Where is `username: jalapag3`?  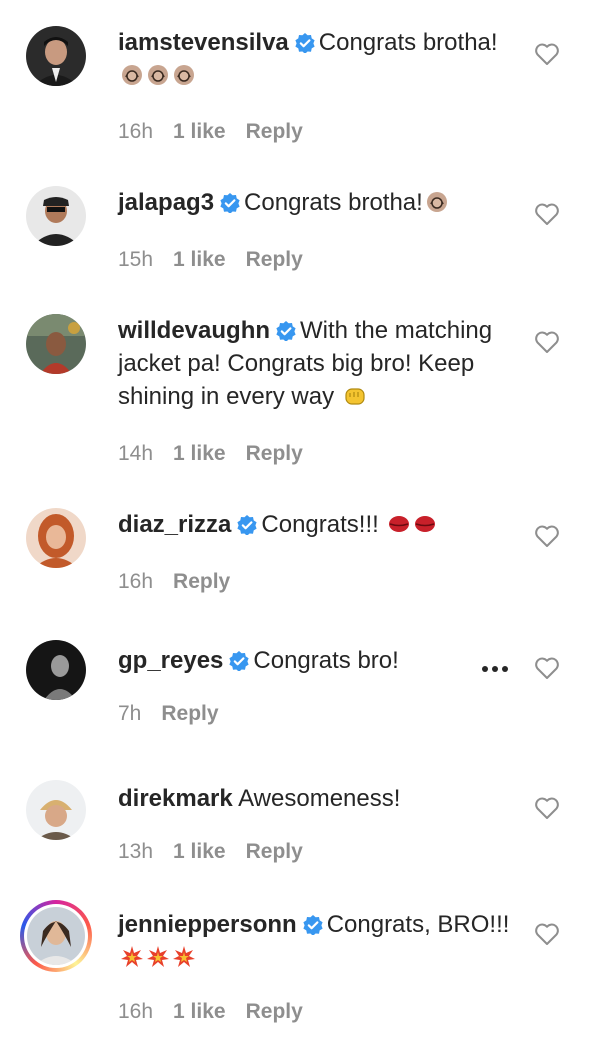 username: jalapag3 is located at coordinates (166, 202).